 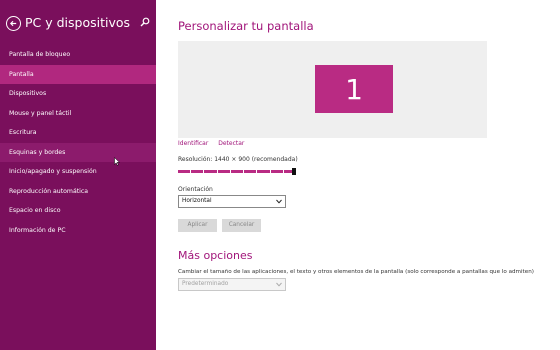 I want to click on detect-link: Detectar, so click(x=231, y=143).